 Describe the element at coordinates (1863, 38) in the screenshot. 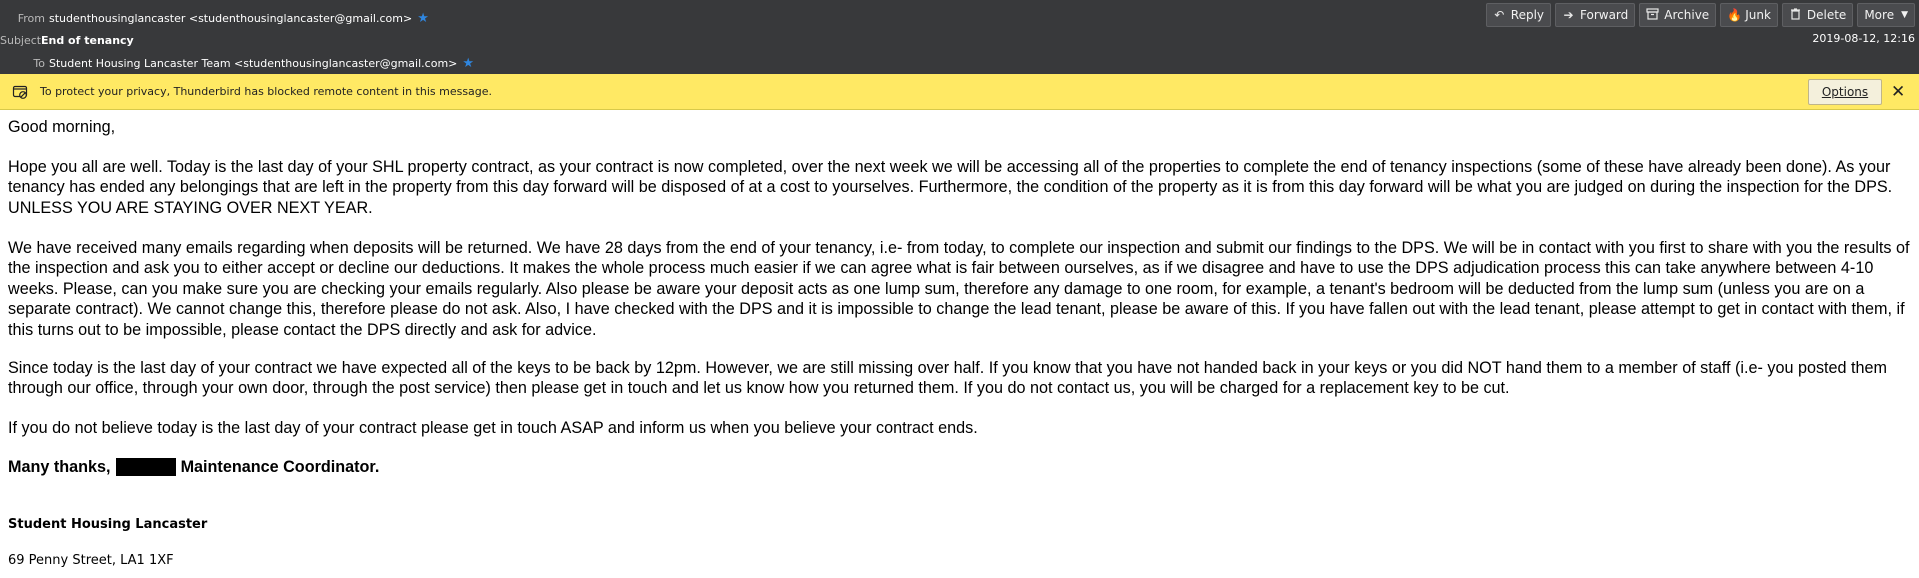

I see `message-date: 2019-08-12, 12:16` at that location.